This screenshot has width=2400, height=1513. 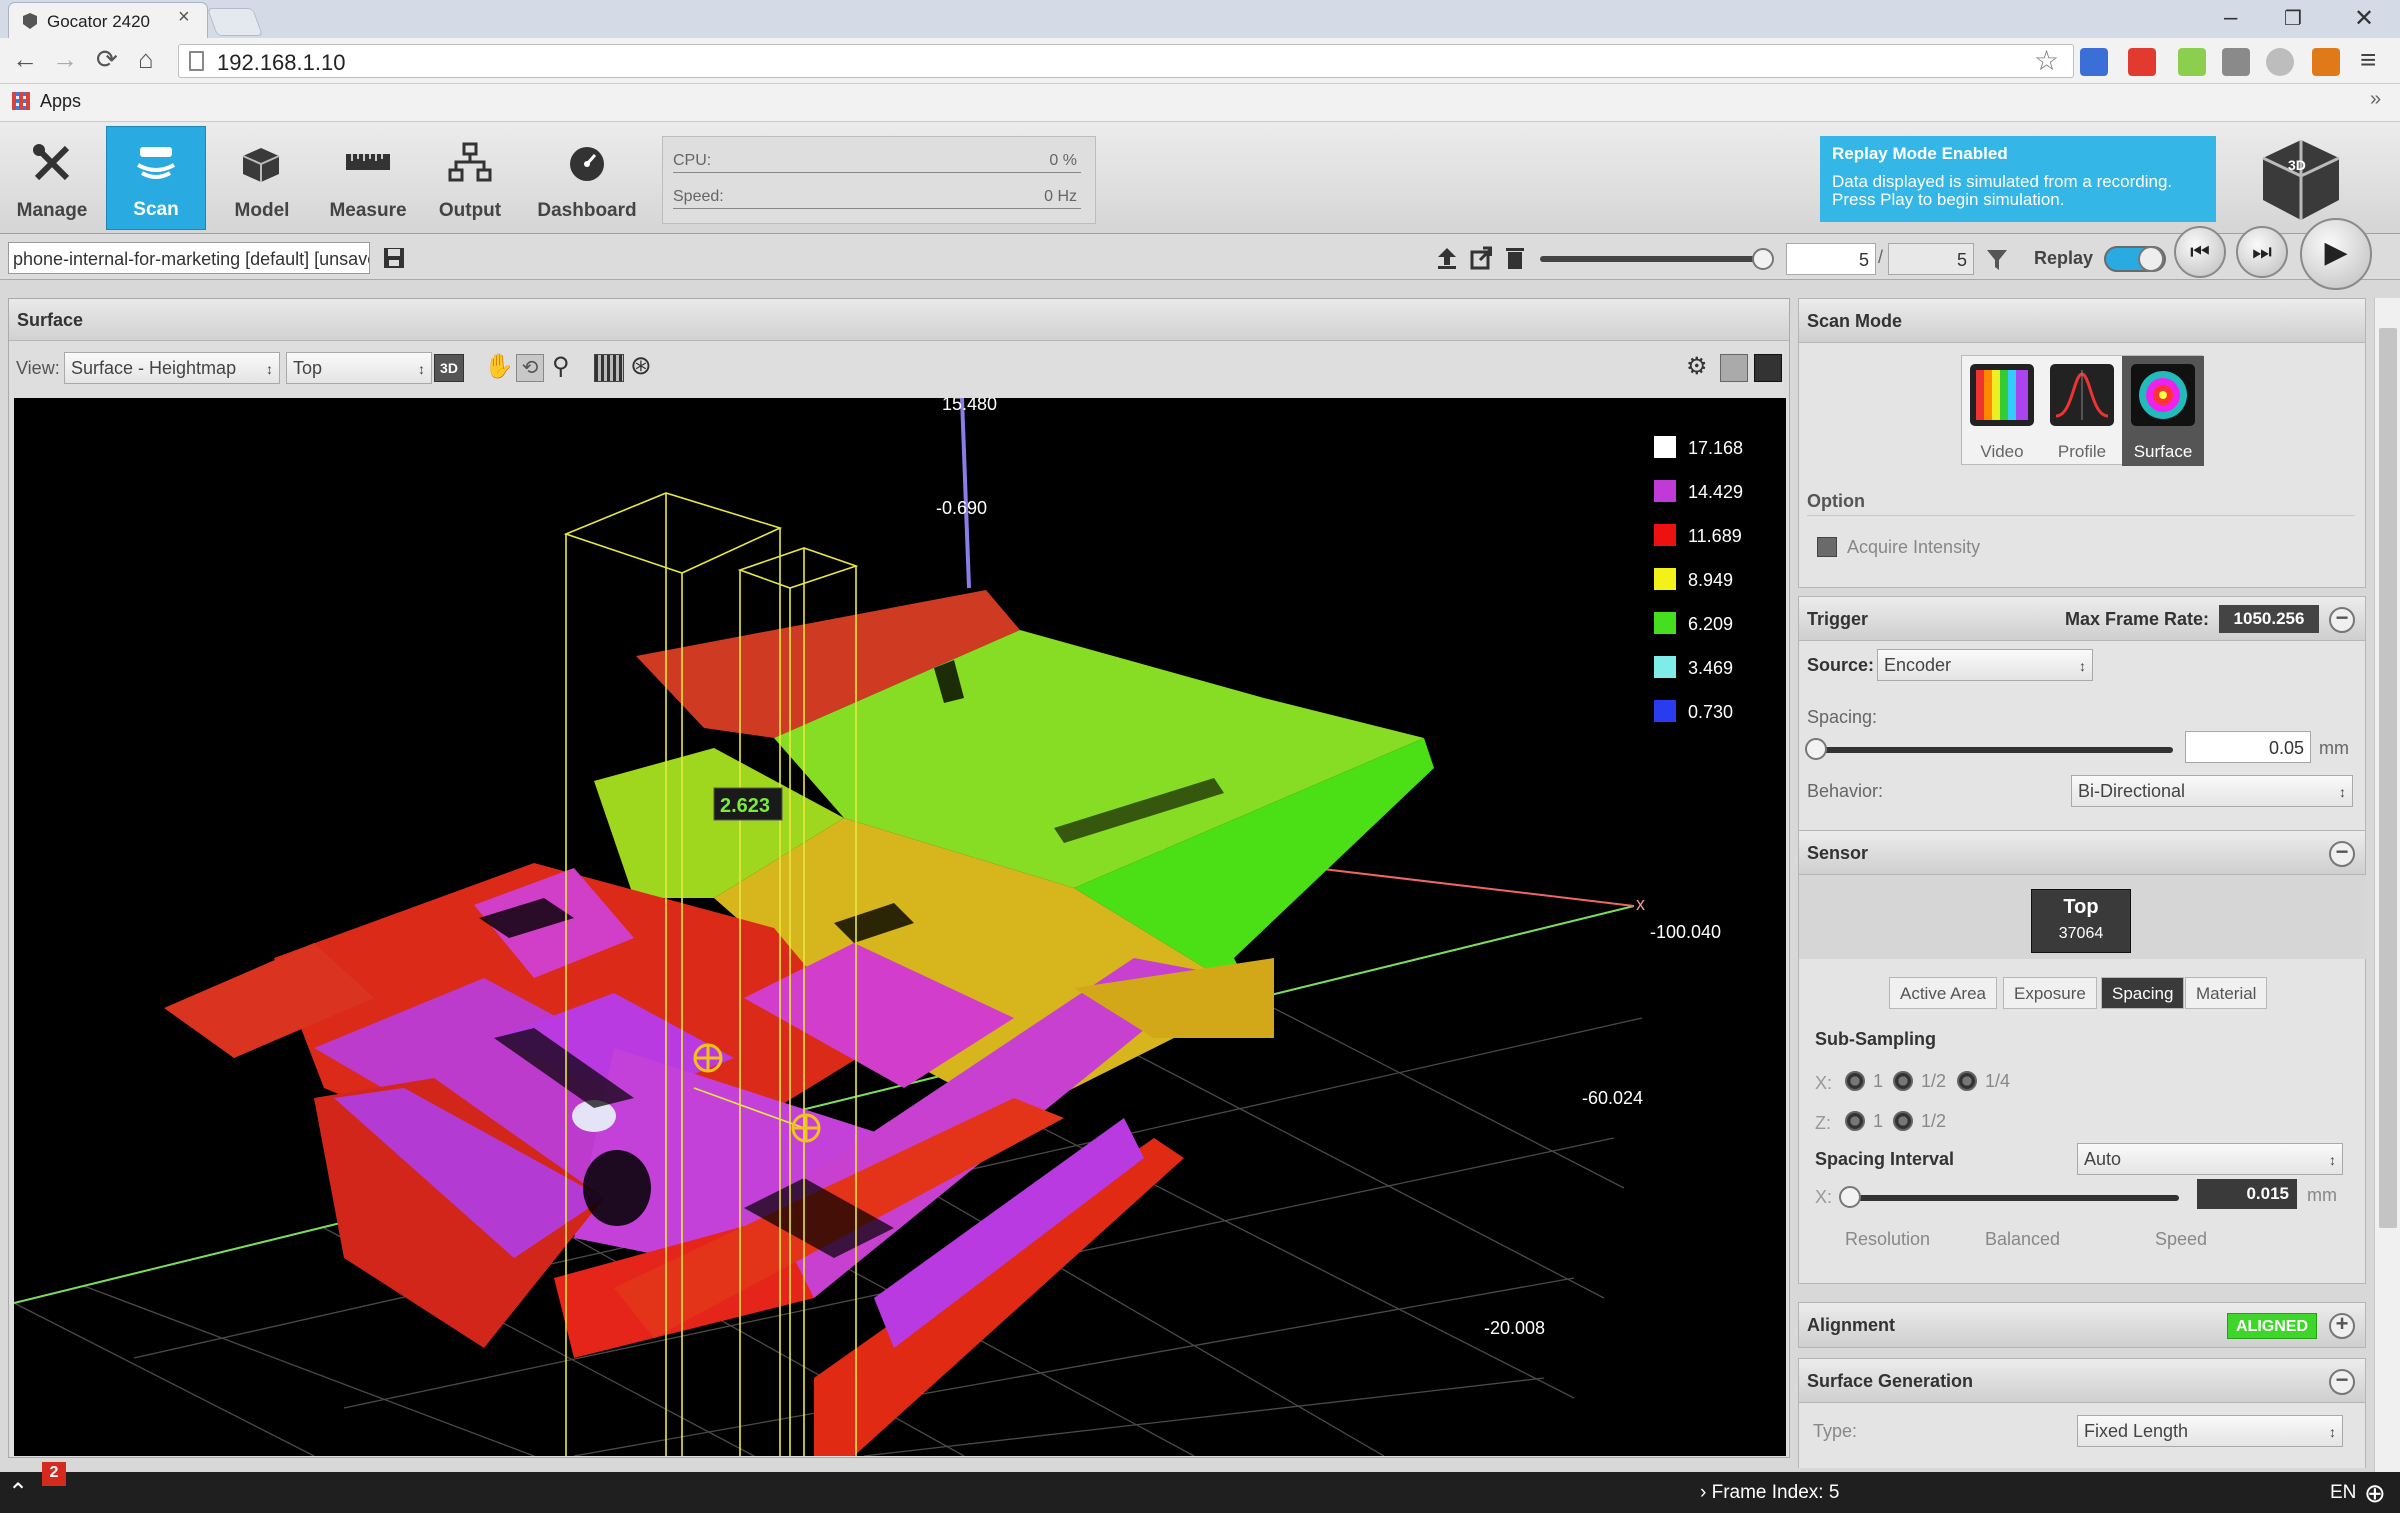 I want to click on panel-scrollbar, so click(x=2387, y=885).